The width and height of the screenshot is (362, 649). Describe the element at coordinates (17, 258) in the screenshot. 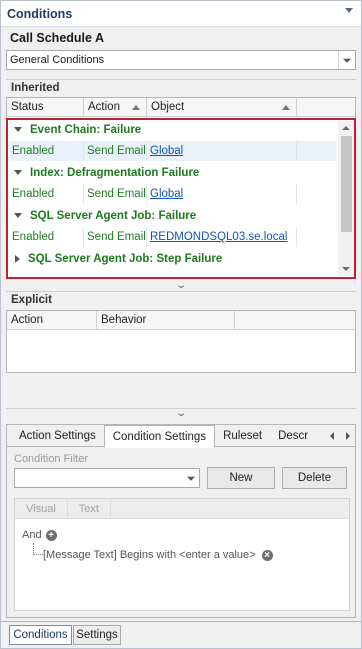

I see `collapsed-triangle-icon` at that location.